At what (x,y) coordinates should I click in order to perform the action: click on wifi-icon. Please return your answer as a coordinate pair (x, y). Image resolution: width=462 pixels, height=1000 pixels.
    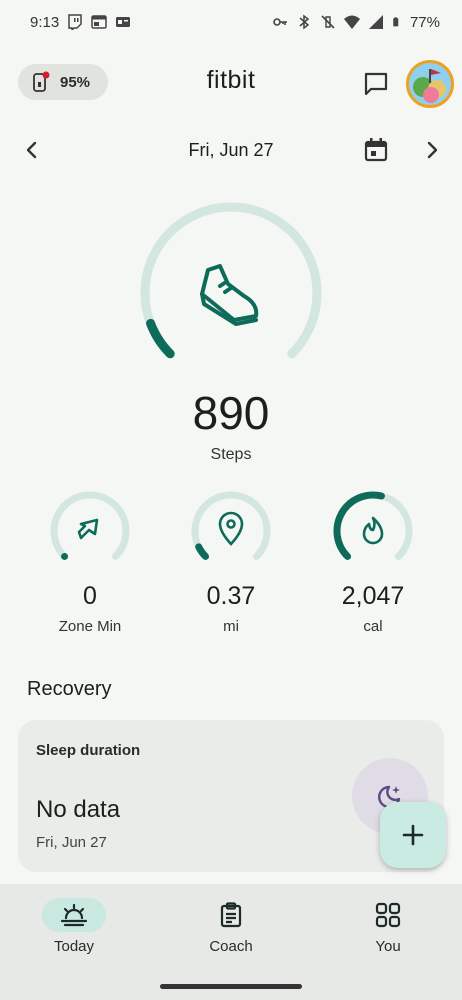
    Looking at the image, I should click on (351, 22).